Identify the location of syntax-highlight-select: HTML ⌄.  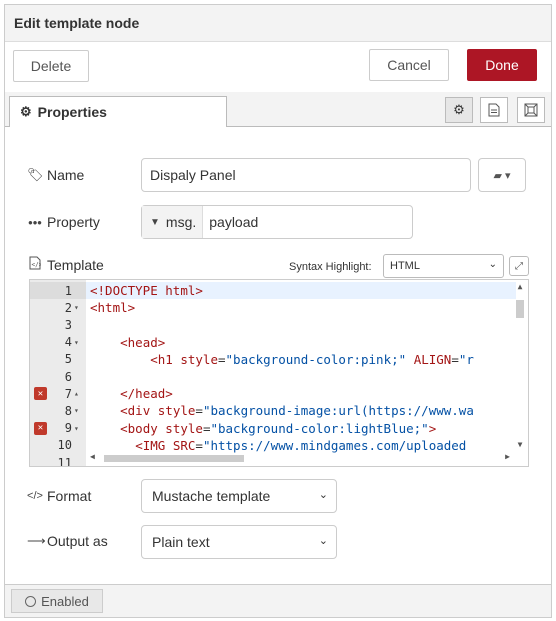
(443, 266).